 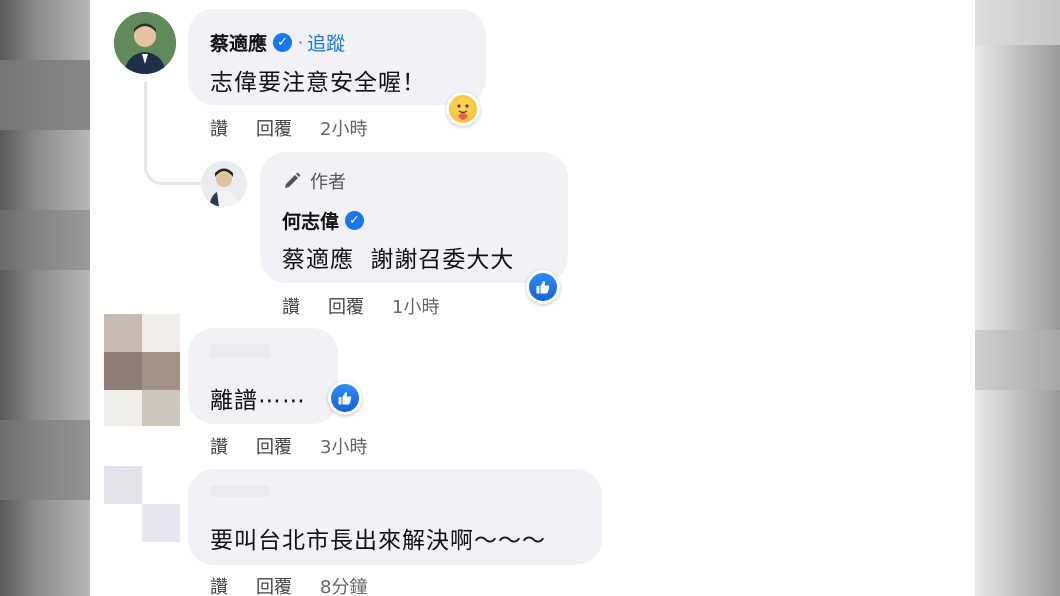 What do you see at coordinates (343, 128) in the screenshot?
I see `timestamp: 2小時` at bounding box center [343, 128].